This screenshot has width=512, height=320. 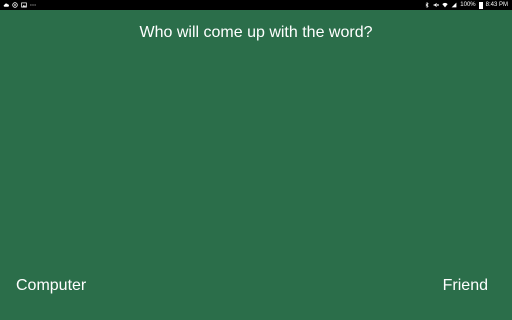 I want to click on image-icon, so click(x=24, y=5).